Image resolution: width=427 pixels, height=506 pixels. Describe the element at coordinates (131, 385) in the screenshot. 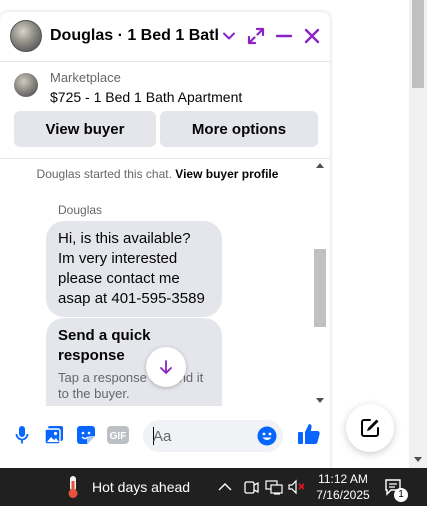

I see `quick-response-subtitle: Tap a response to send it to the buyer.` at that location.